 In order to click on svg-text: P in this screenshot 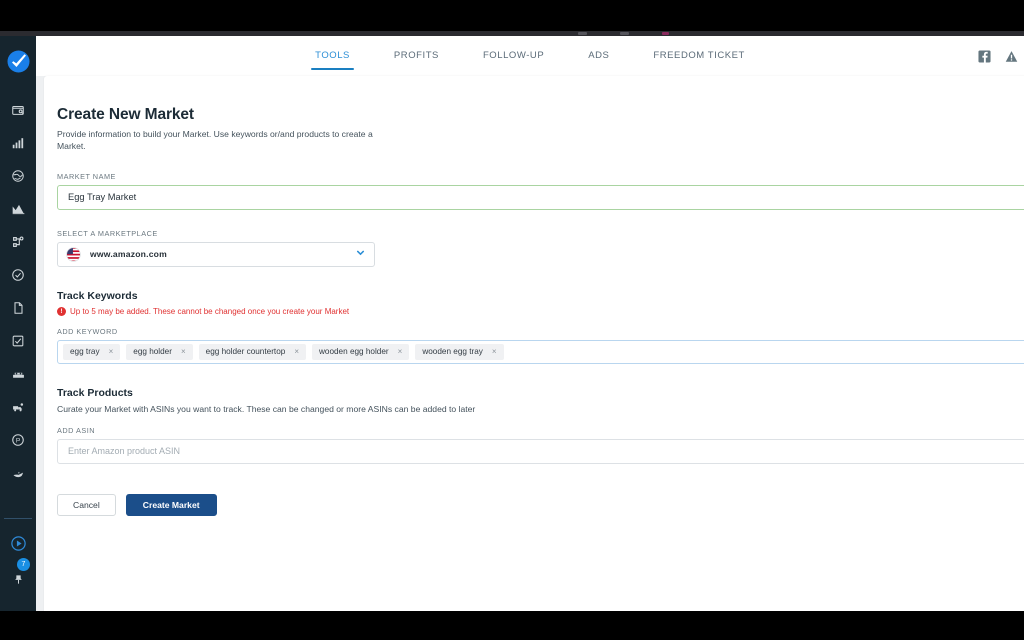, I will do `click(18, 440)`.